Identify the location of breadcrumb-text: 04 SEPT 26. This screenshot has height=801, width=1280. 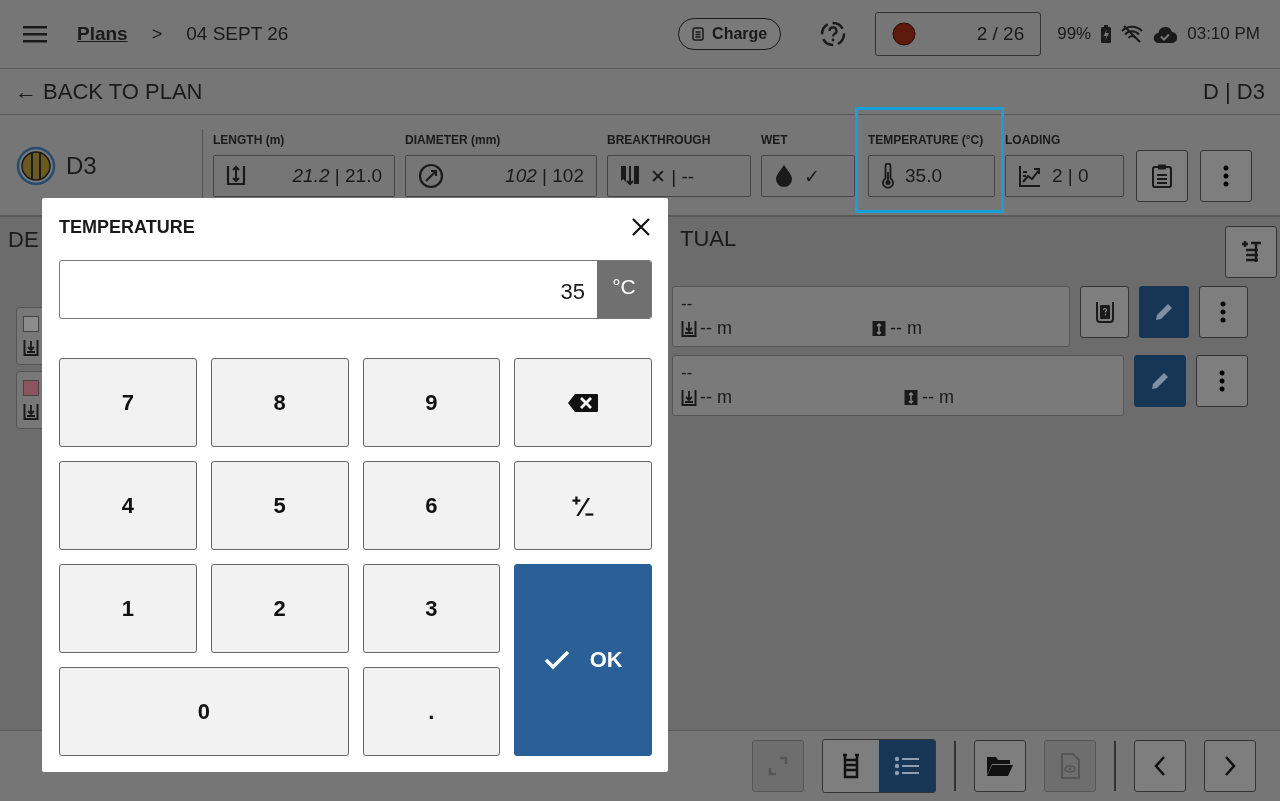
(237, 34).